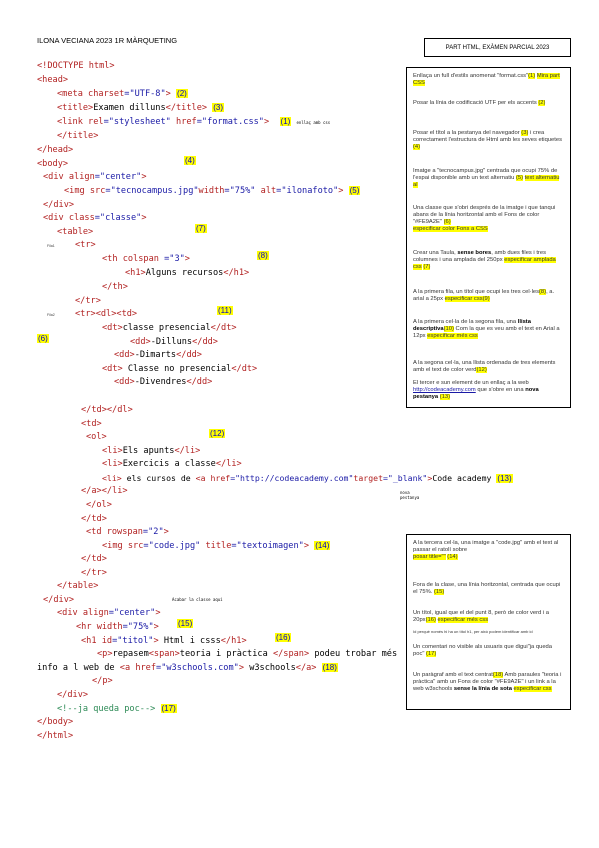  I want to click on code-line: </td></dl>, so click(107, 410).